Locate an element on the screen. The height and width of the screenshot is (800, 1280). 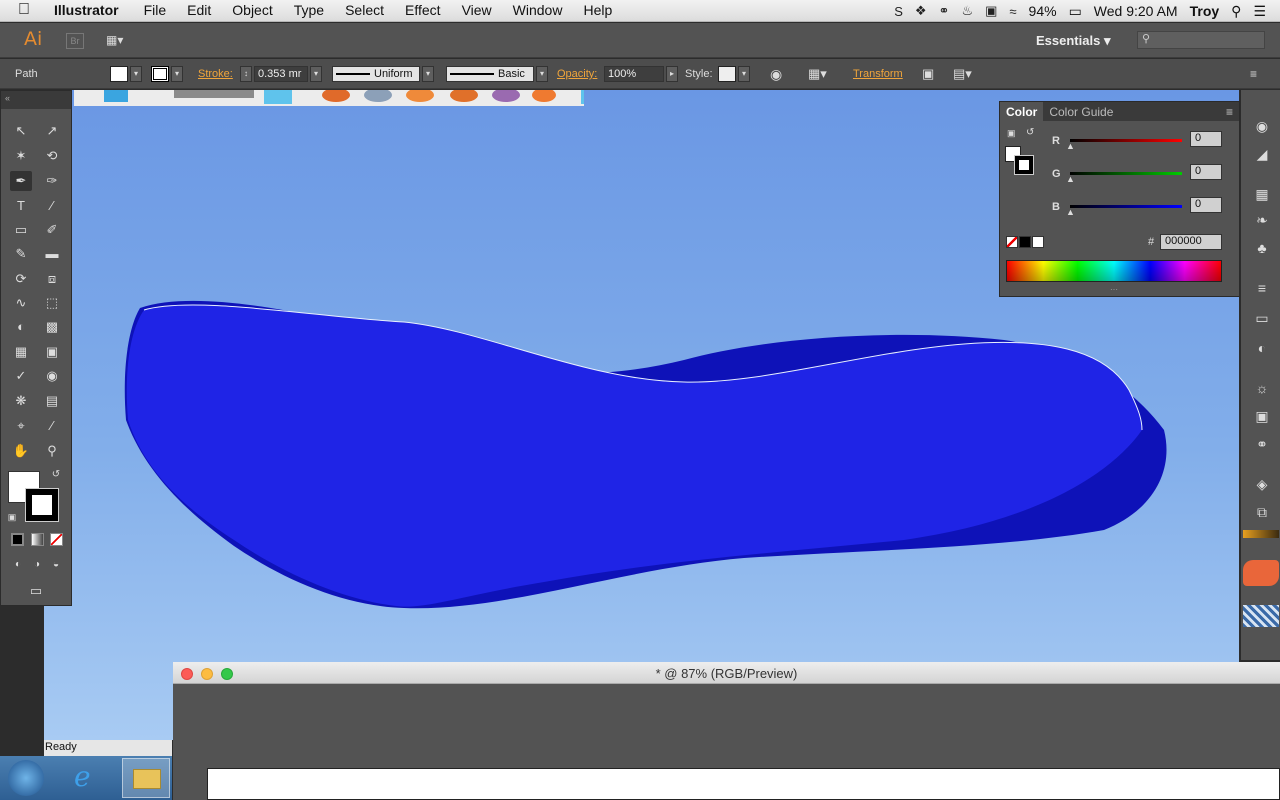
stroke-control: ▾ is located at coordinates (167, 74).